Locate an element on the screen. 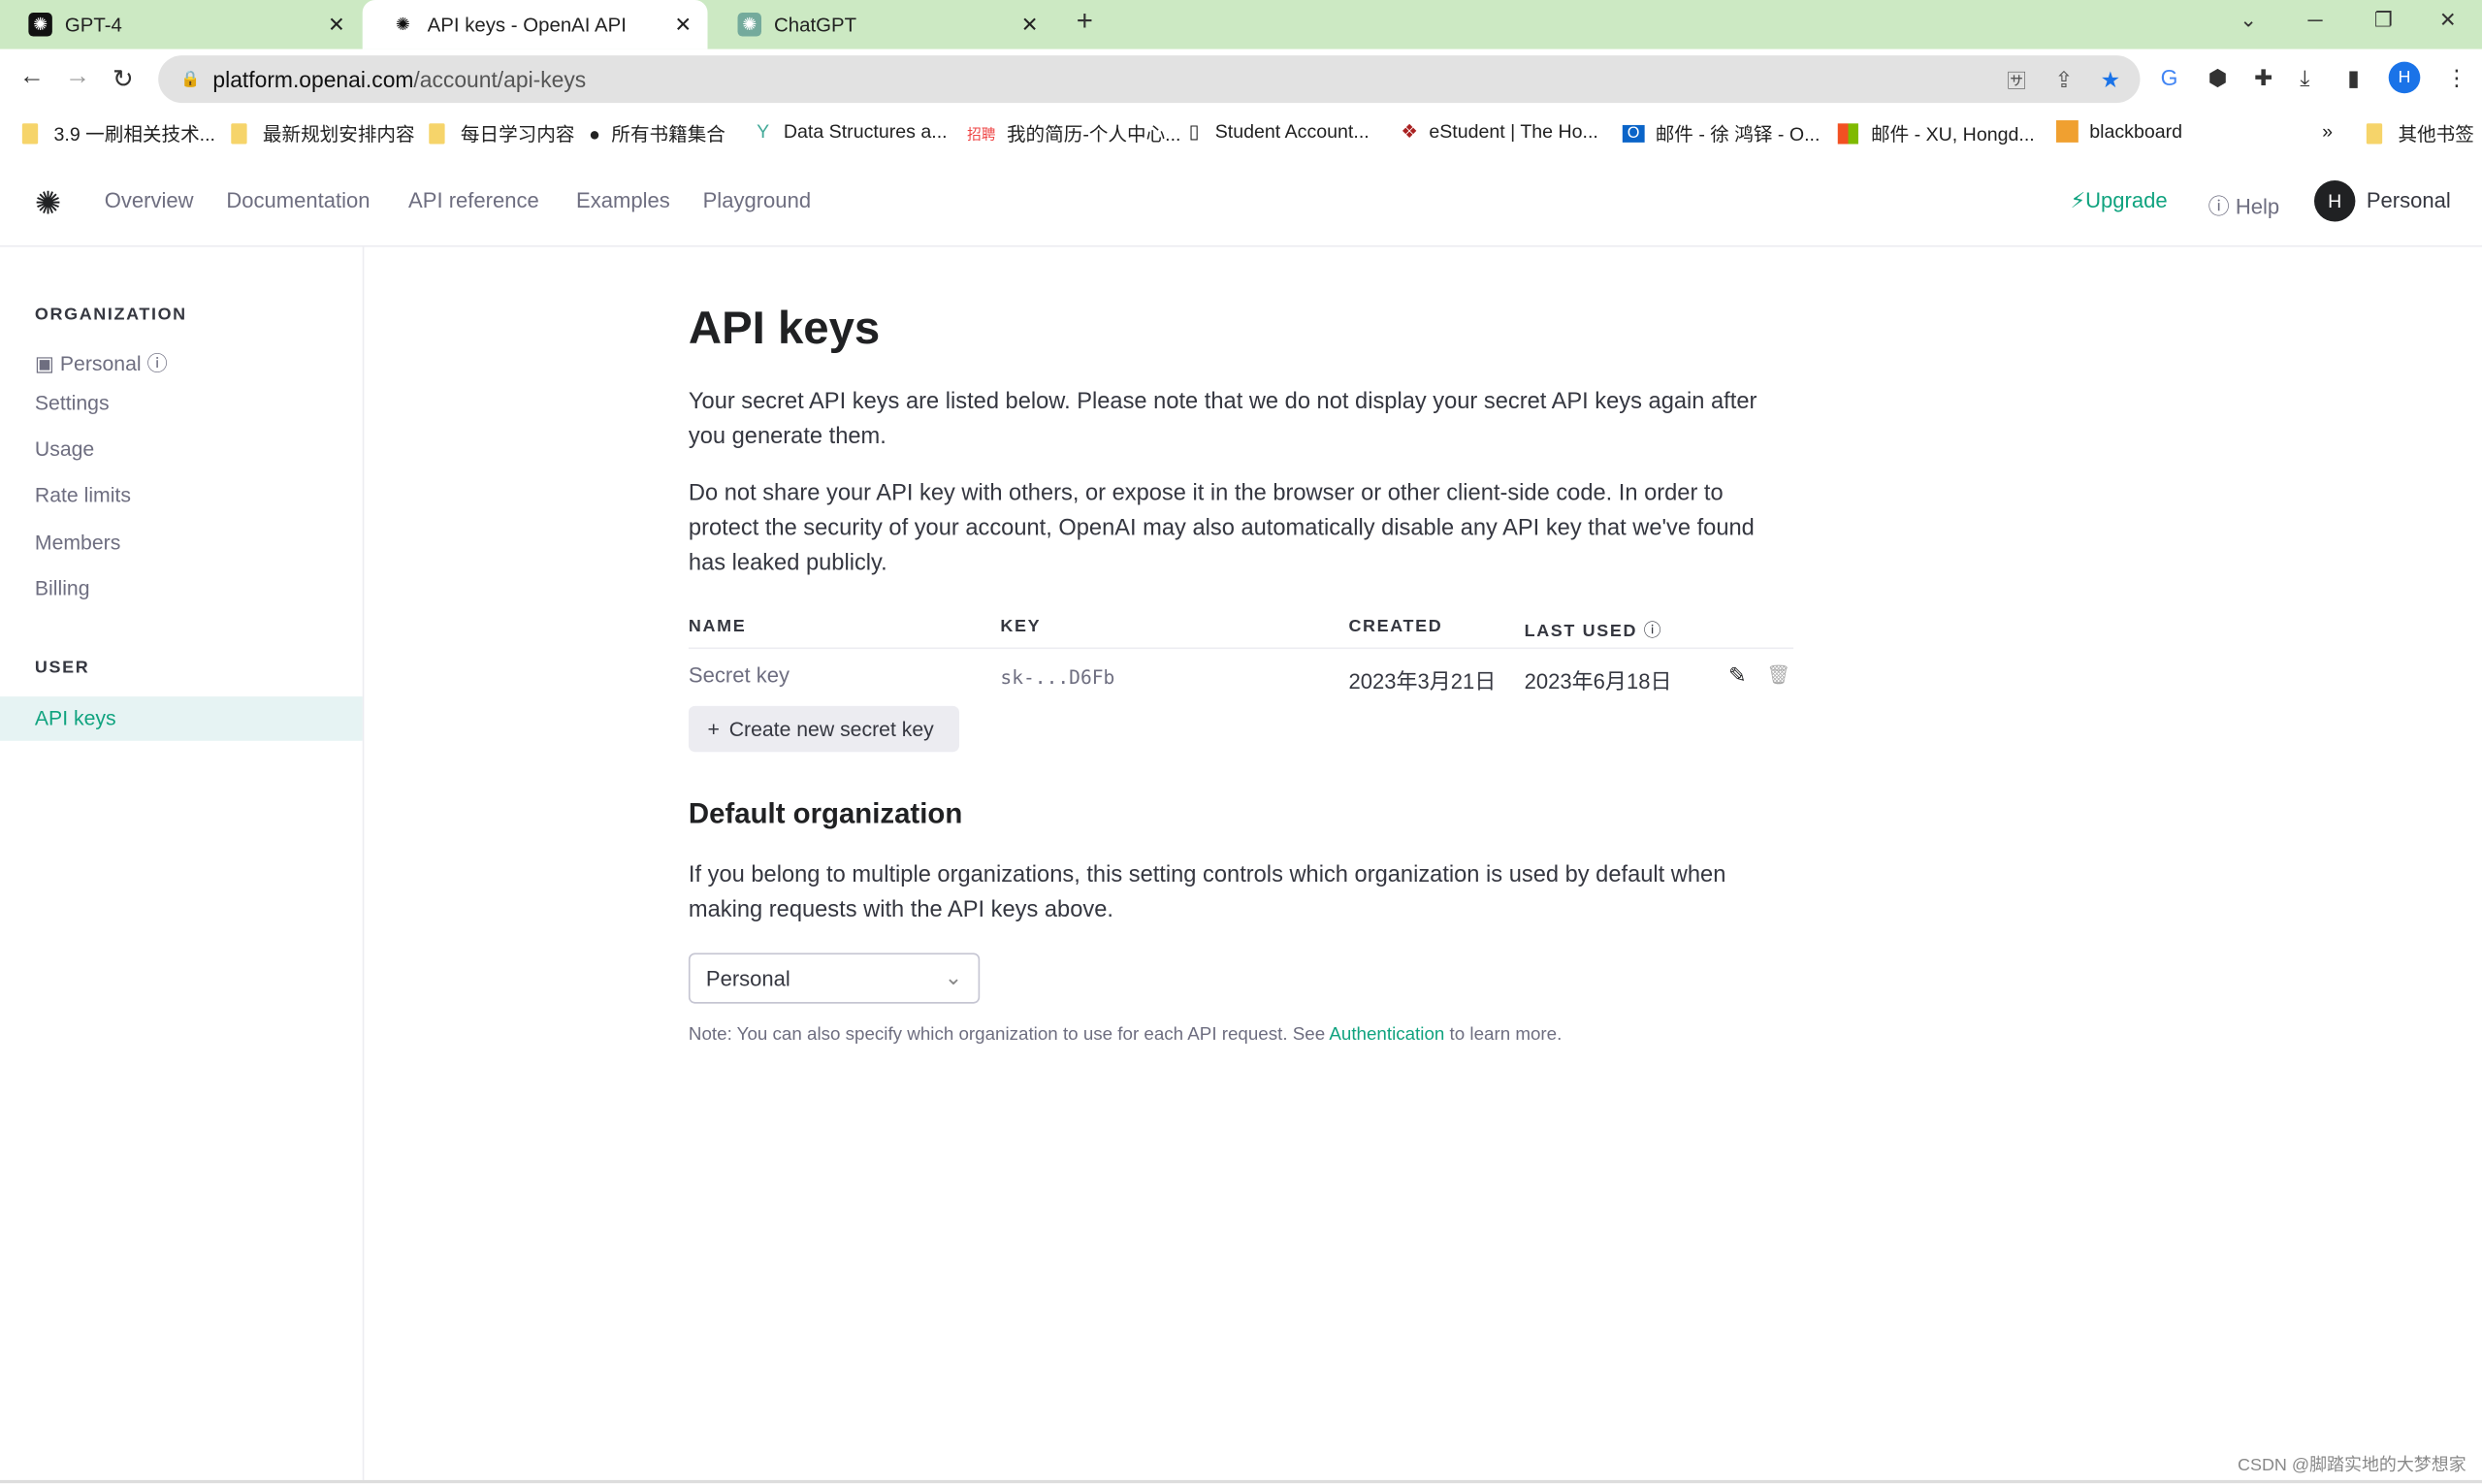  bolt-icon: ⚡ is located at coordinates (2078, 200).